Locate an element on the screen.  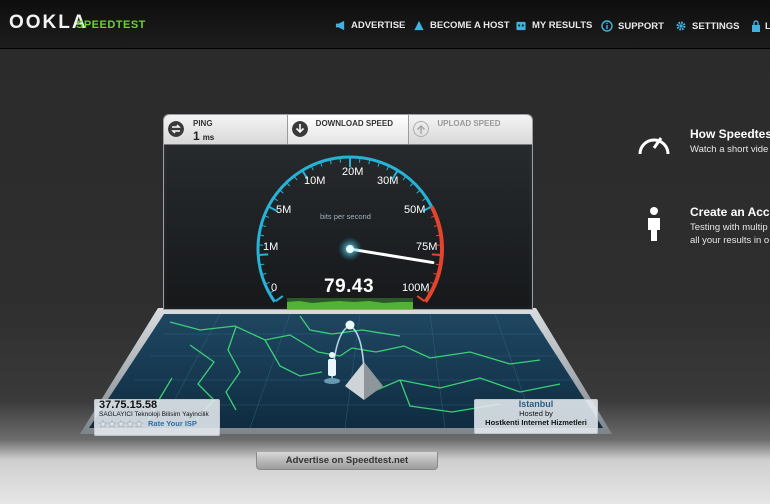
server-host-name: Hostkenti Internet Hizmetleri is located at coordinates (536, 422).